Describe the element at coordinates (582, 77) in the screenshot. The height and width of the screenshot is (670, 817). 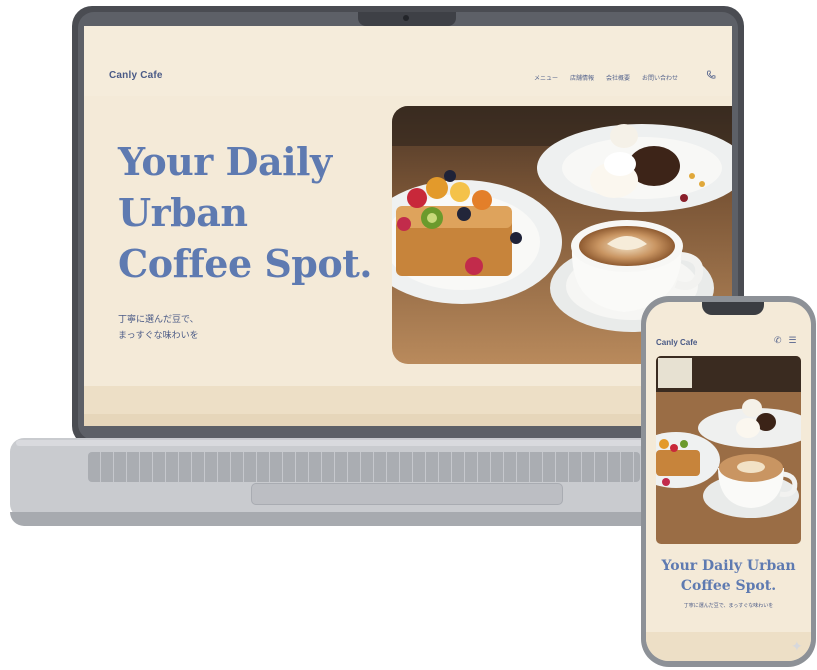
I see `nav-item-store-info: 店舗情報` at that location.